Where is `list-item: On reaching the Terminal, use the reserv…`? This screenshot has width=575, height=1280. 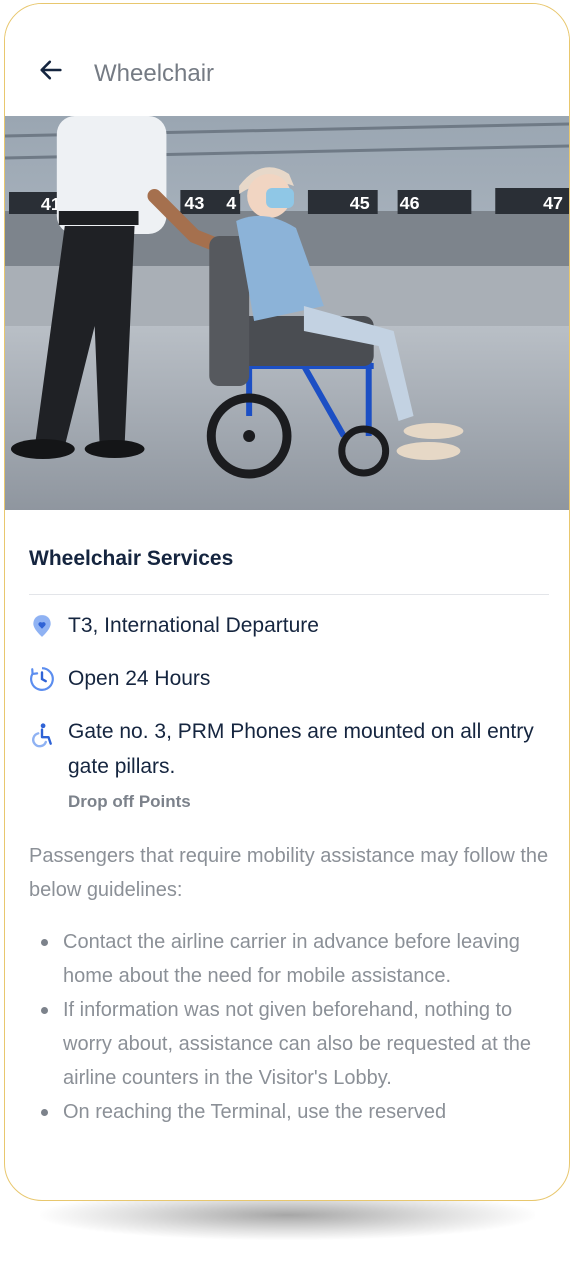
list-item: On reaching the Terminal, use the reserv… is located at coordinates (289, 1112).